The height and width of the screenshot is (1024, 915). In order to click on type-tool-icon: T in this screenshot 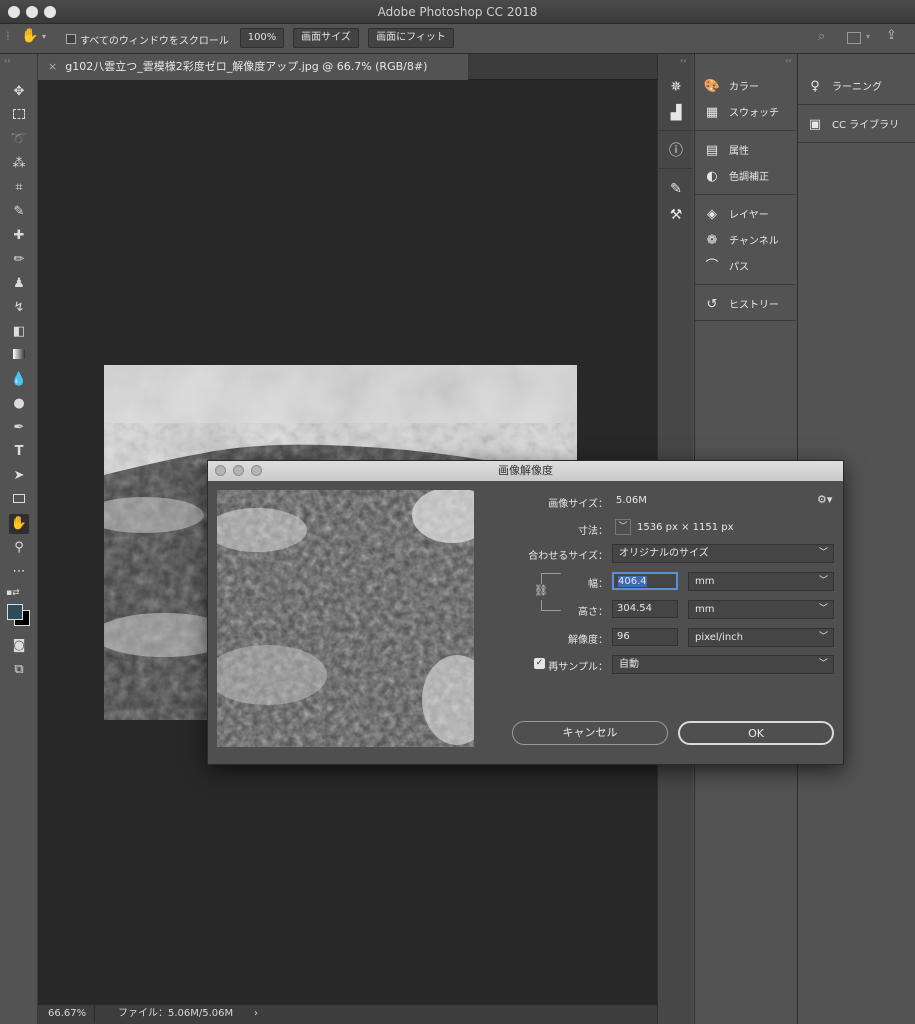, I will do `click(19, 452)`.